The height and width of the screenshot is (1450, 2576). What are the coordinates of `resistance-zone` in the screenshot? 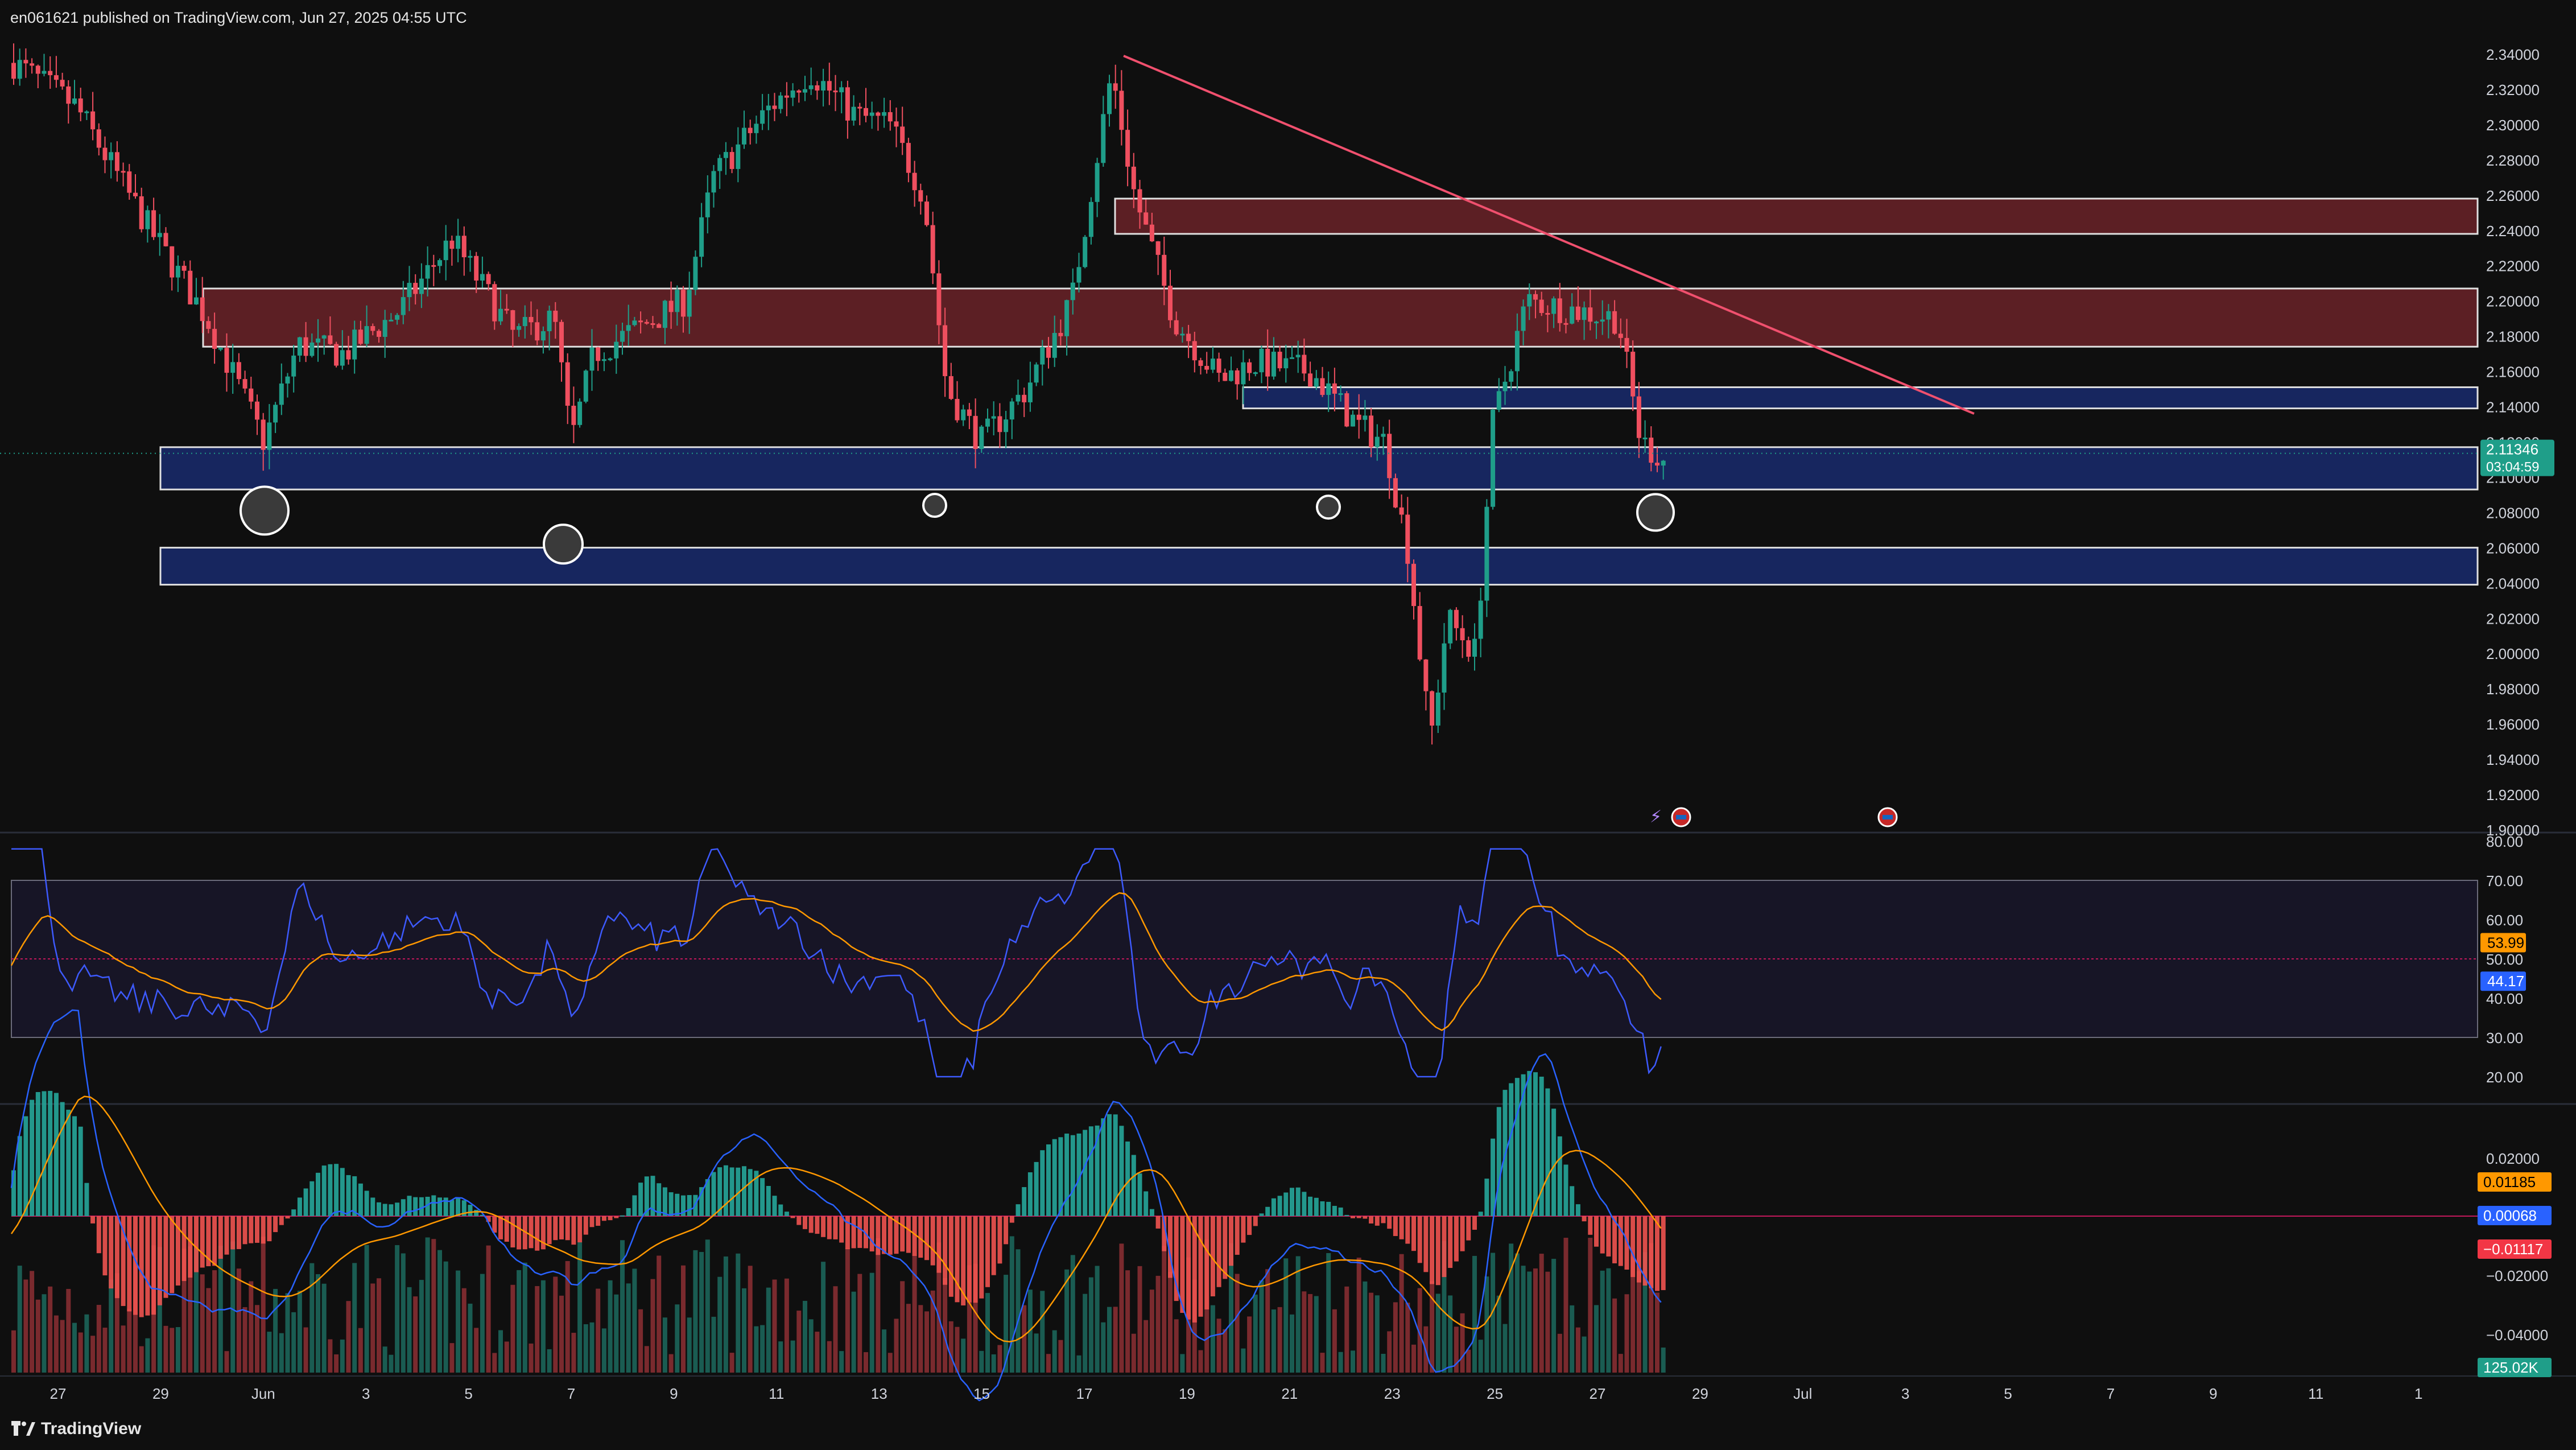 It's located at (1797, 216).